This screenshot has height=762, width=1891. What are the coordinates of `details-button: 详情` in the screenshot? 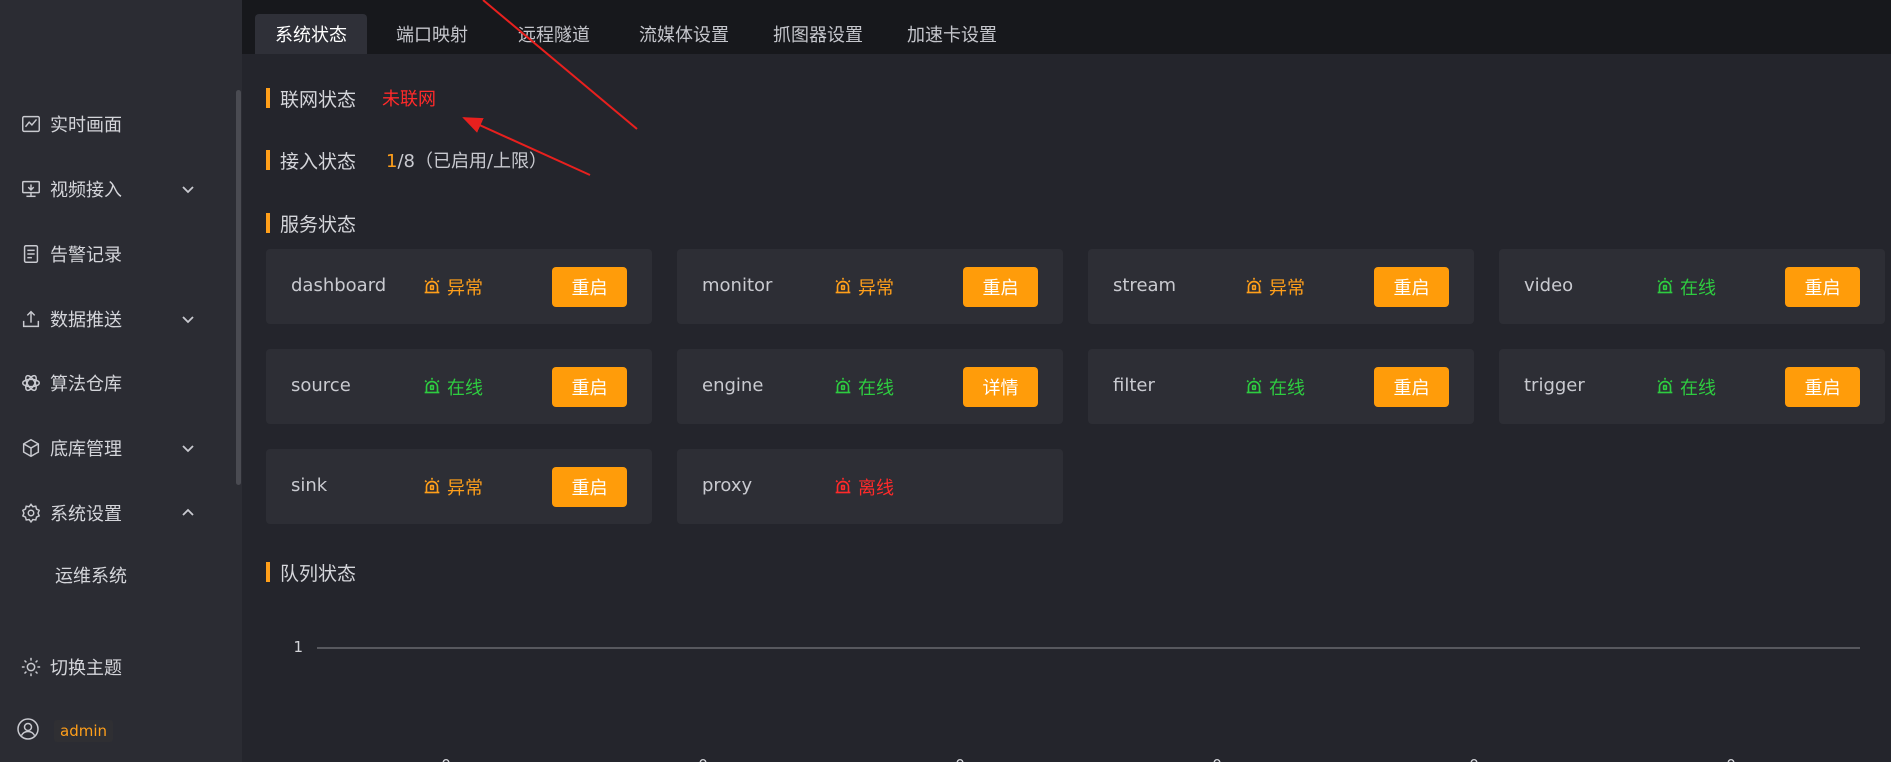 It's located at (1000, 387).